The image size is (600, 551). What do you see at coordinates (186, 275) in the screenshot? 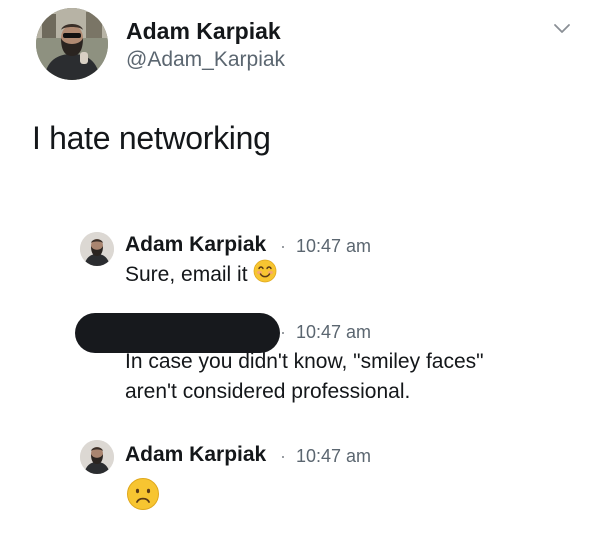
I see `message-text-content: Sure, email it` at bounding box center [186, 275].